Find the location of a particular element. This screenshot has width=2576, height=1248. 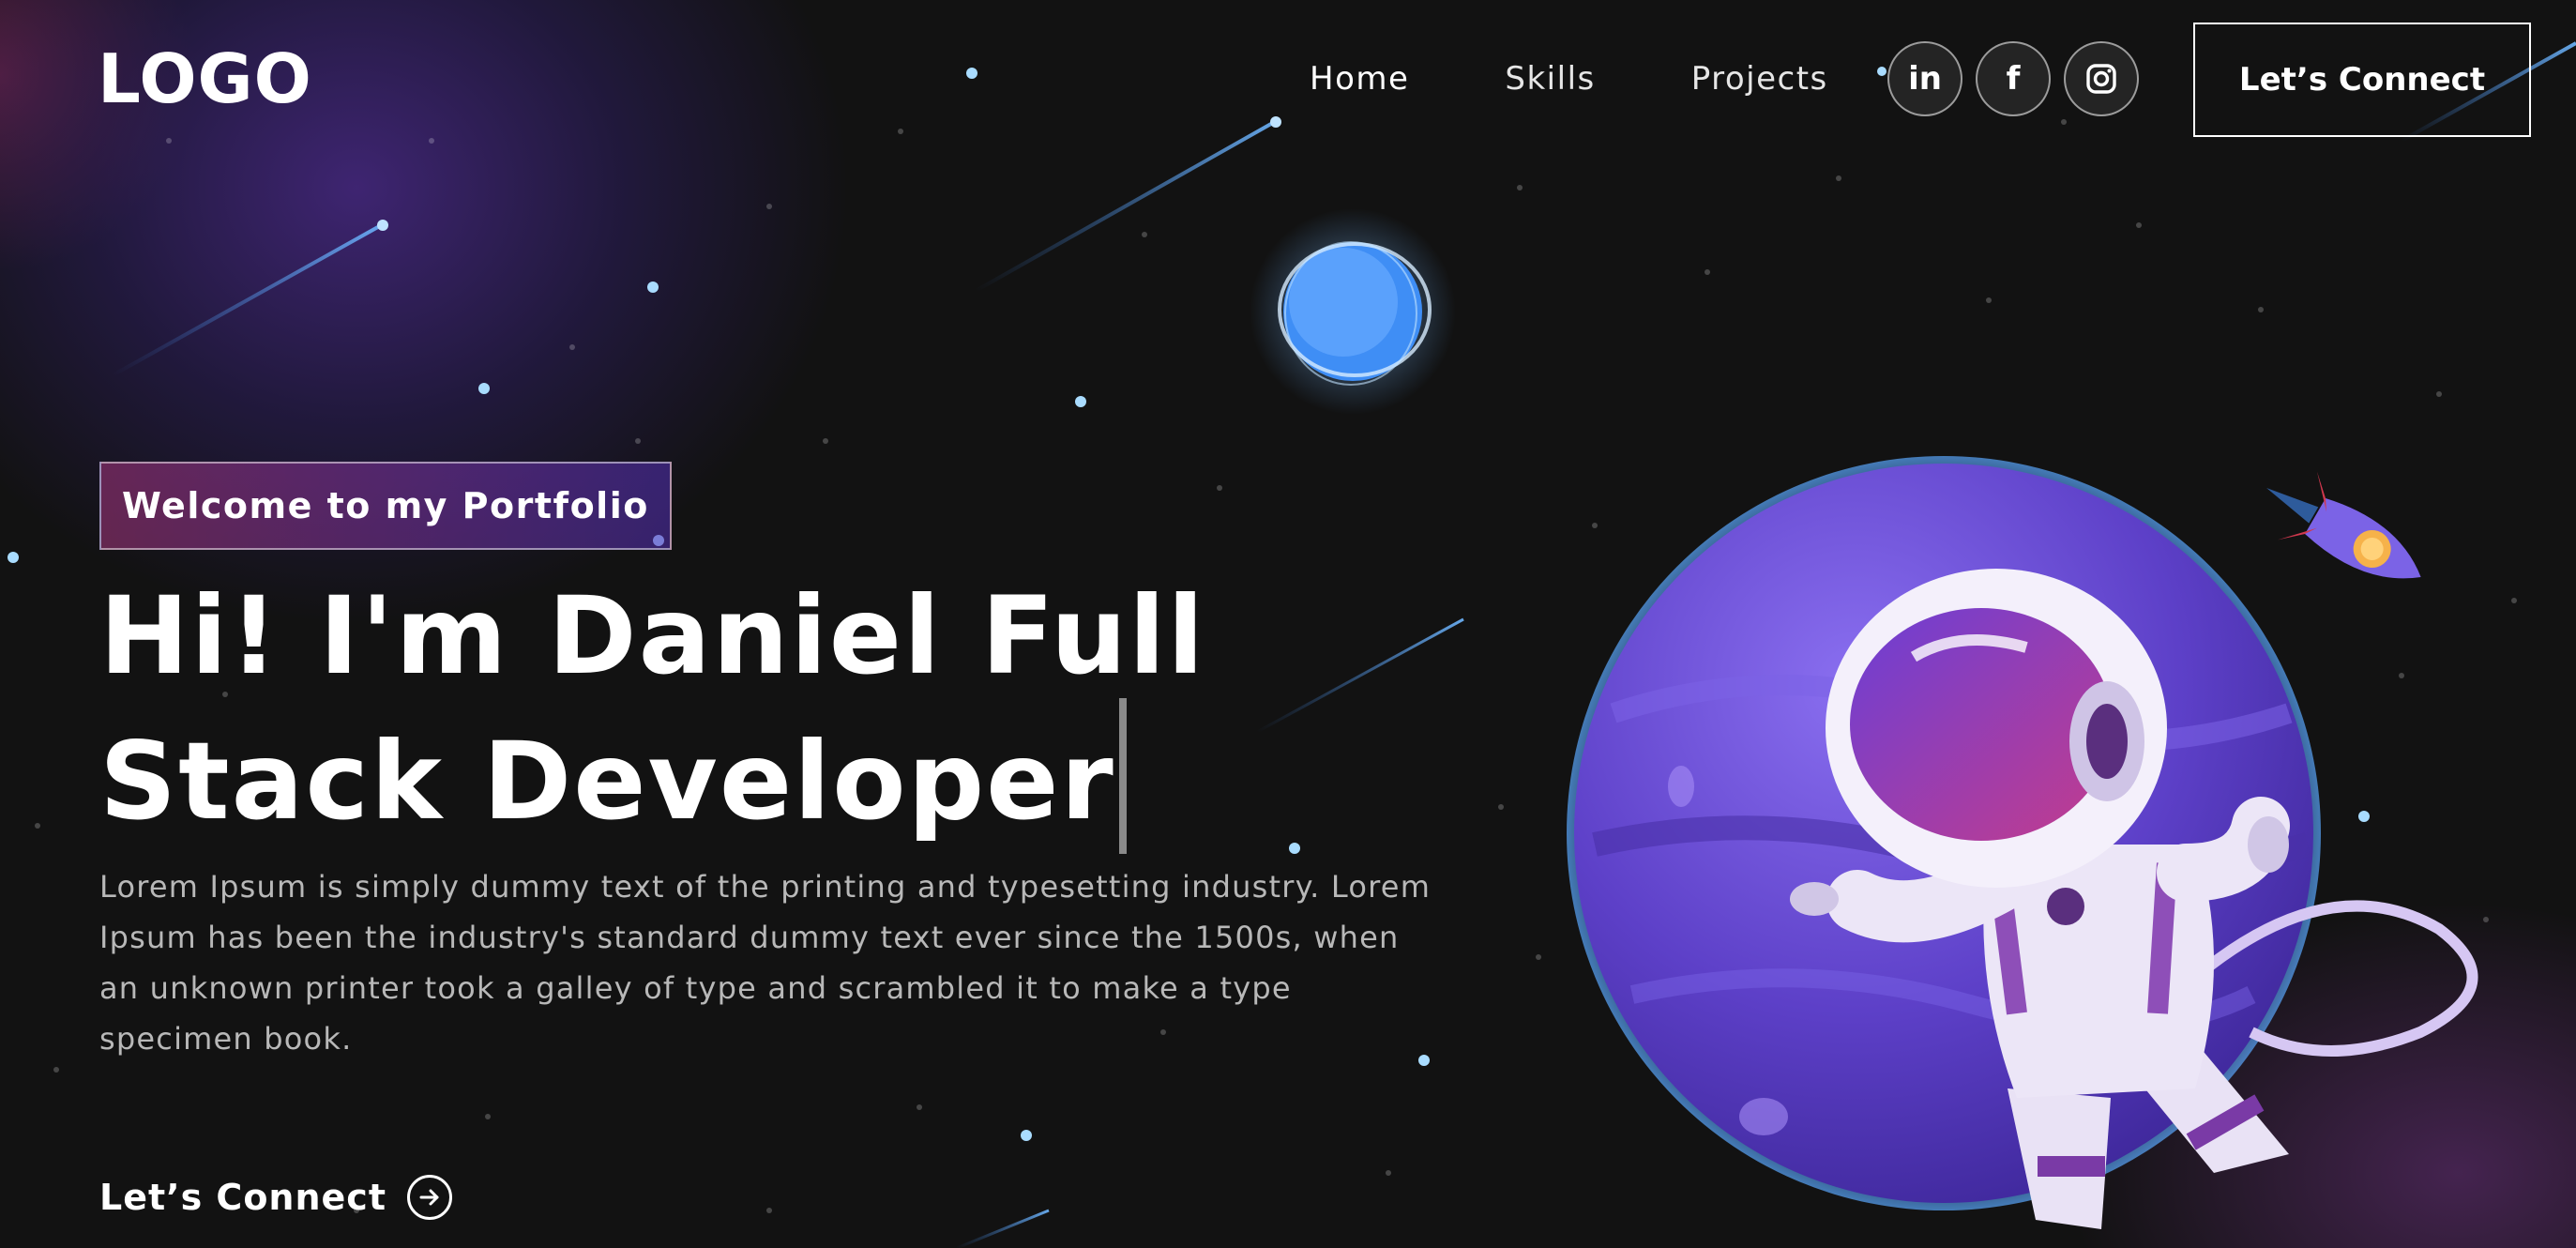

linkedin-button: in is located at coordinates (1925, 78).